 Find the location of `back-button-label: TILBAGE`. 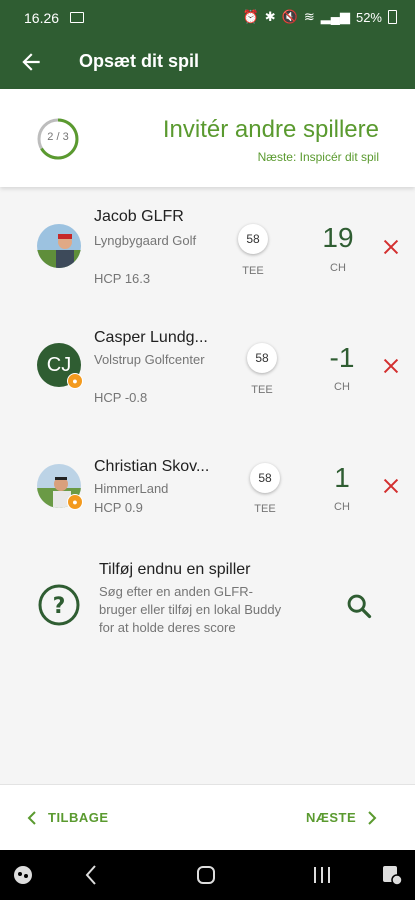

back-button-label: TILBAGE is located at coordinates (78, 817).